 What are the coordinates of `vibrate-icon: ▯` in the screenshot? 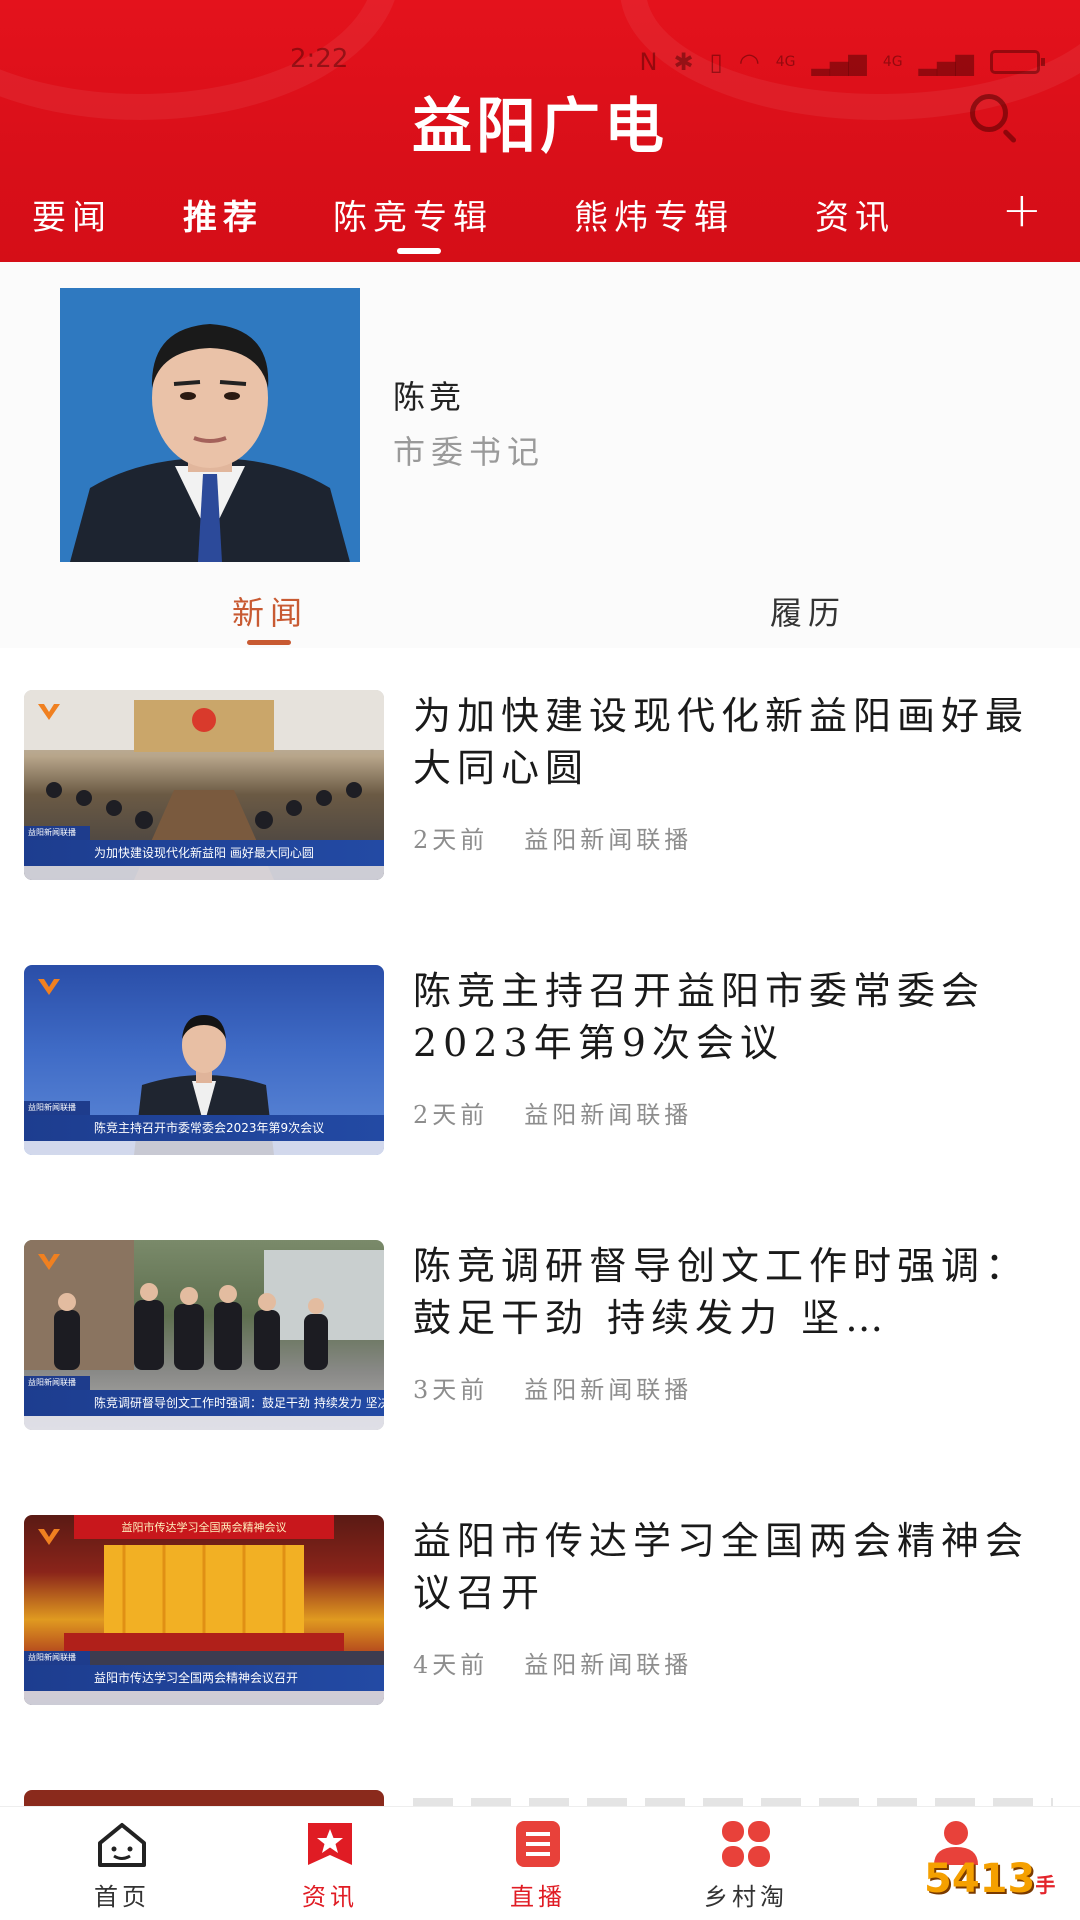 It's located at (716, 62).